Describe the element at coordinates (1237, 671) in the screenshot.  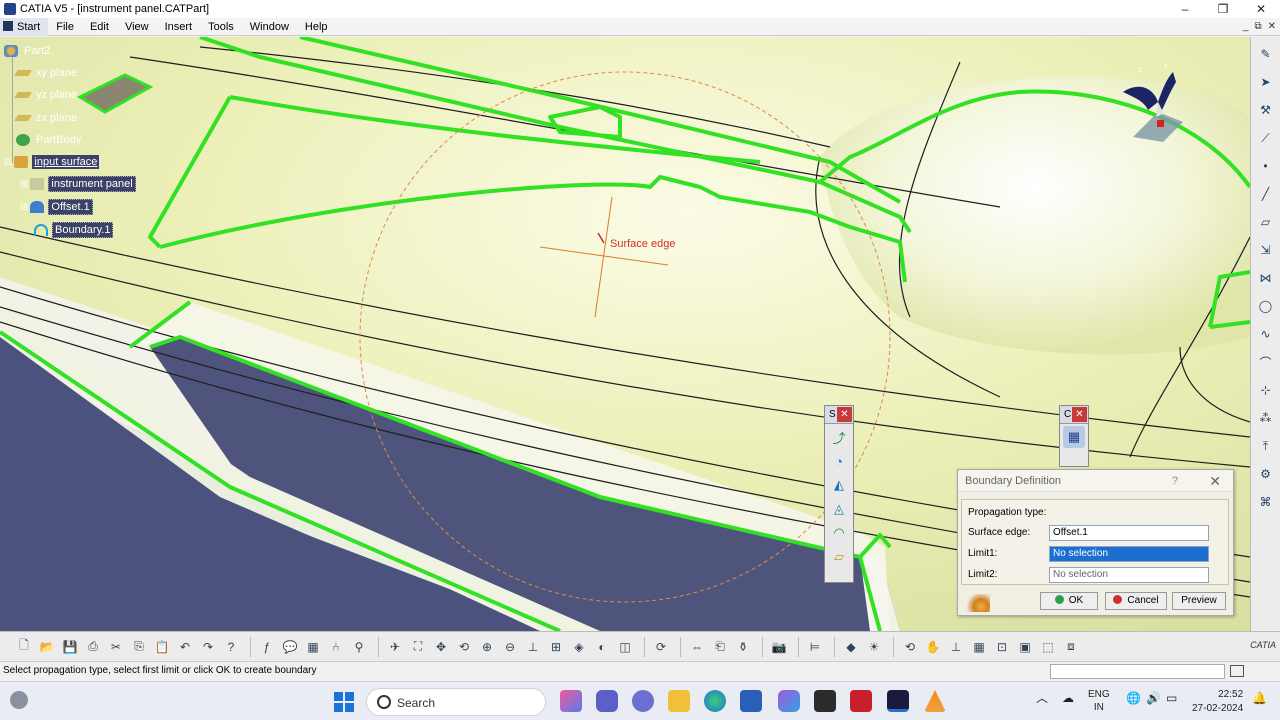
I see `command-icon` at that location.